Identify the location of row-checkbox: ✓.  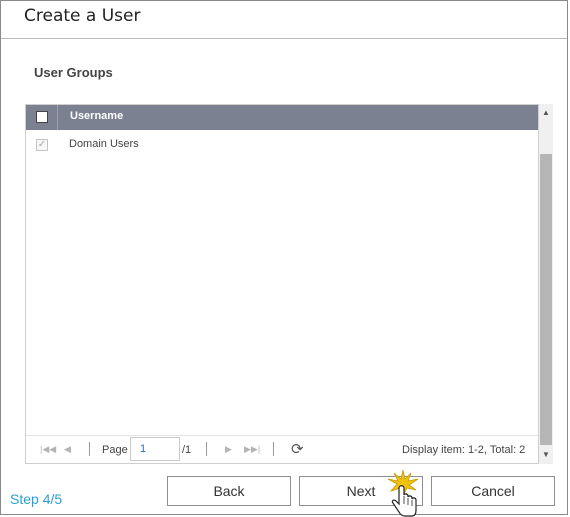
(42, 145).